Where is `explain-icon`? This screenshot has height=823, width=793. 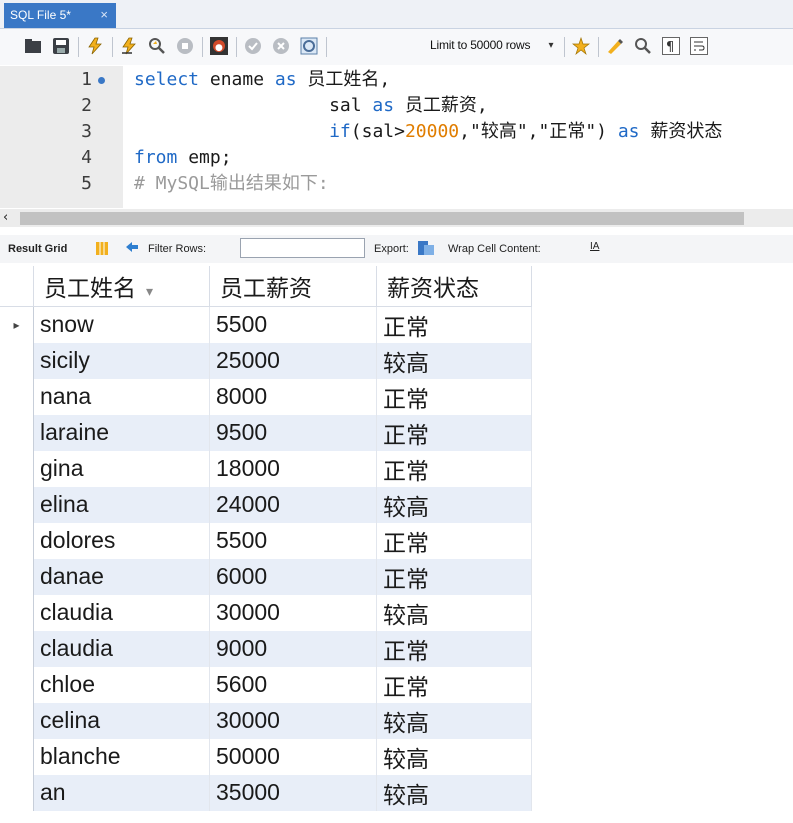
explain-icon is located at coordinates (157, 46).